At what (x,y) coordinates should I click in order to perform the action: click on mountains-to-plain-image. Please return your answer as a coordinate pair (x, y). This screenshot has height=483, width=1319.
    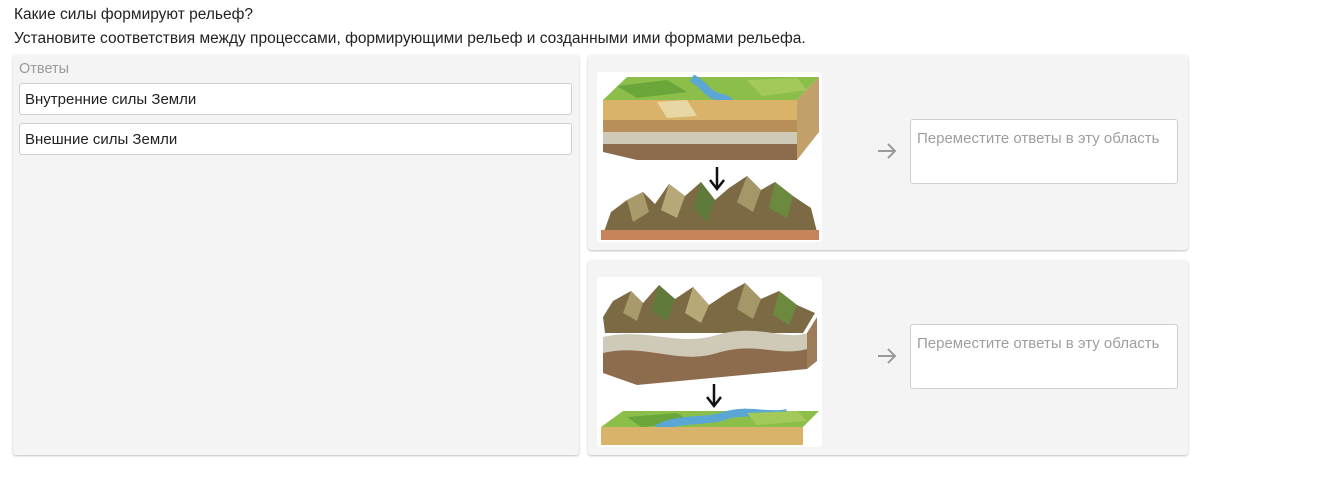
    Looking at the image, I should click on (710, 364).